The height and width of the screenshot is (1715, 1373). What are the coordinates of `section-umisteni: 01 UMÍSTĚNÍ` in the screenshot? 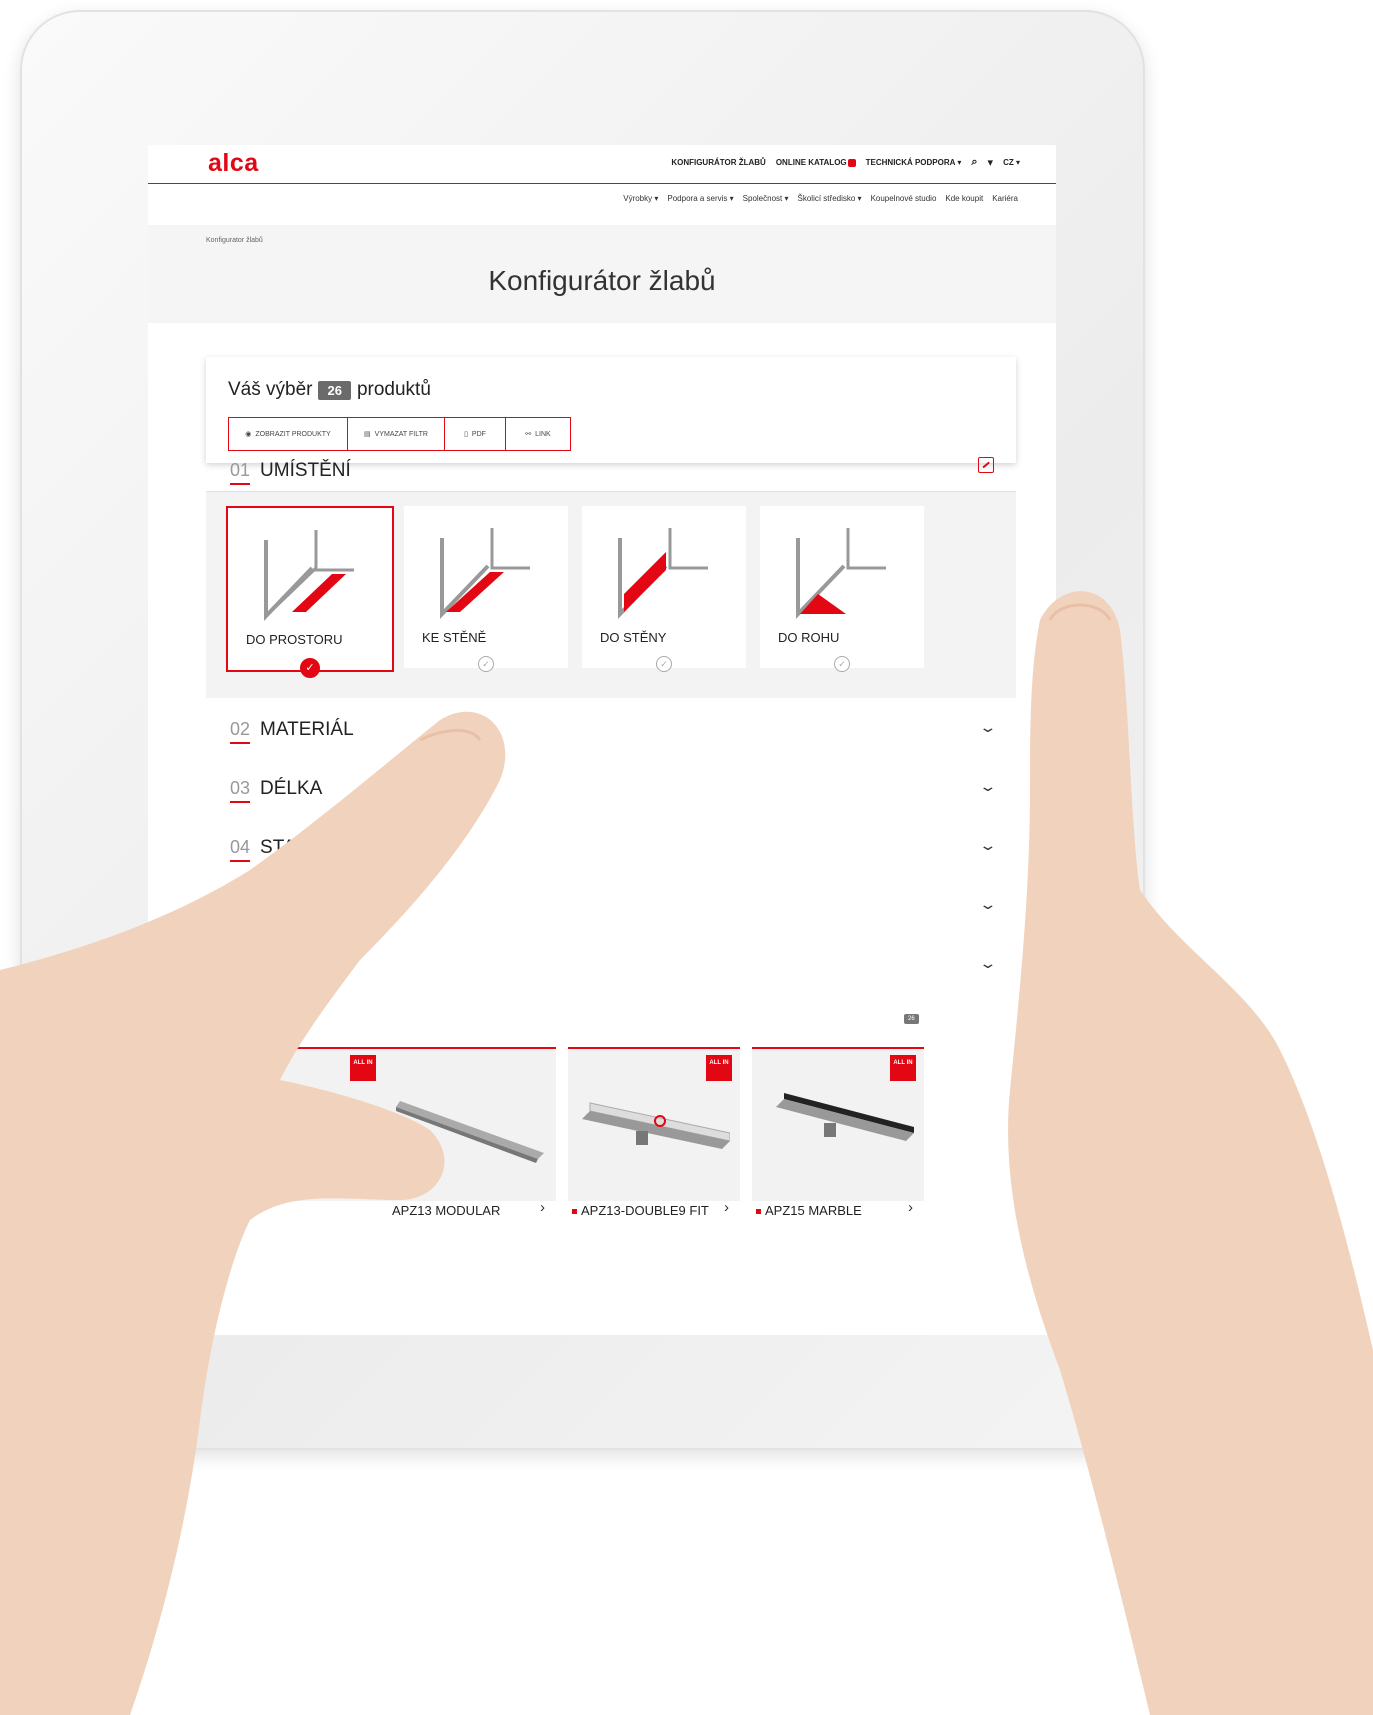 It's located at (290, 472).